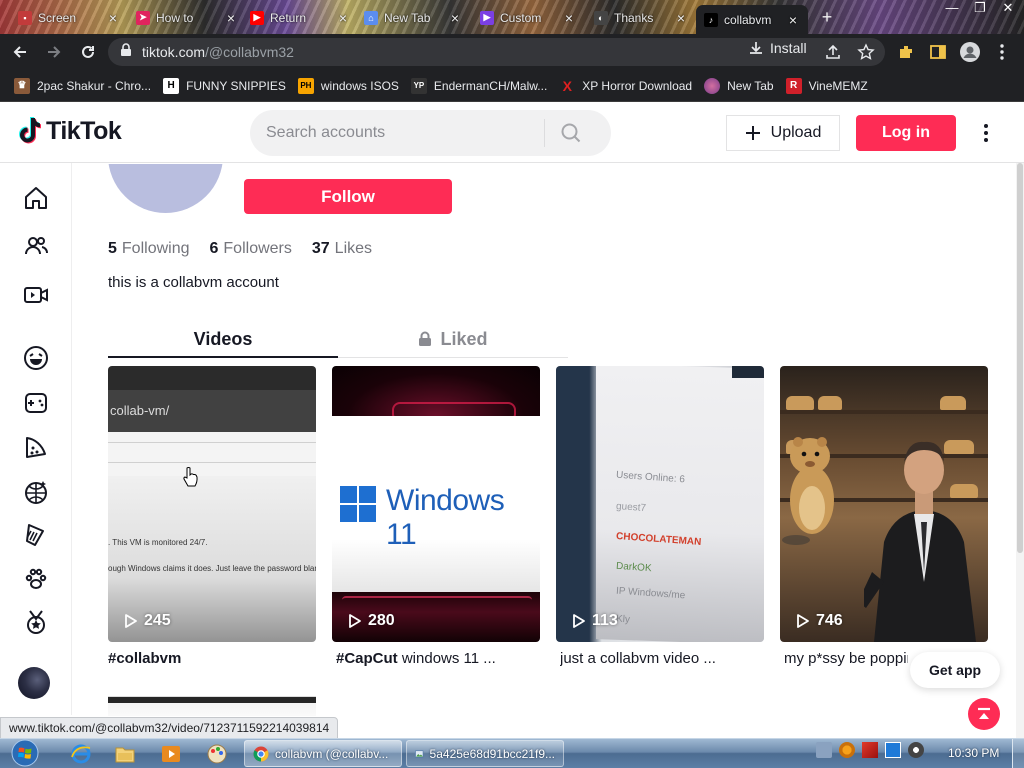 This screenshot has height=768, width=1024. I want to click on bookmark-item: New Tab, so click(739, 85).